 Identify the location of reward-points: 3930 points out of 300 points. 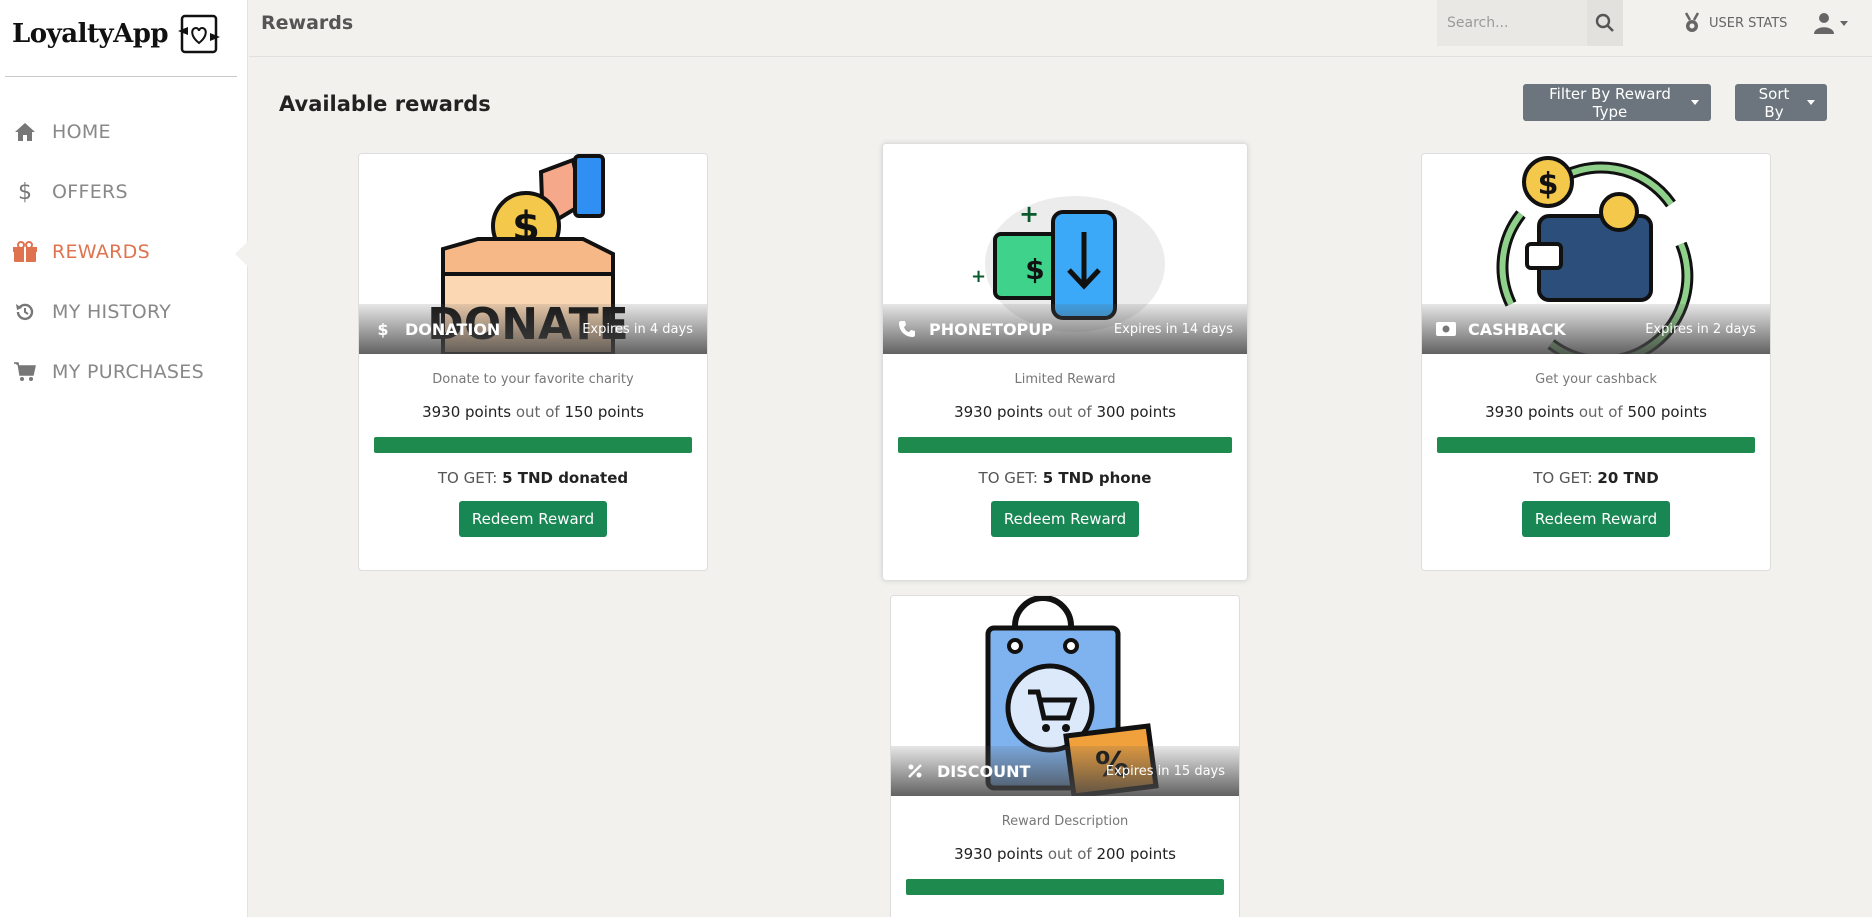
(1065, 412).